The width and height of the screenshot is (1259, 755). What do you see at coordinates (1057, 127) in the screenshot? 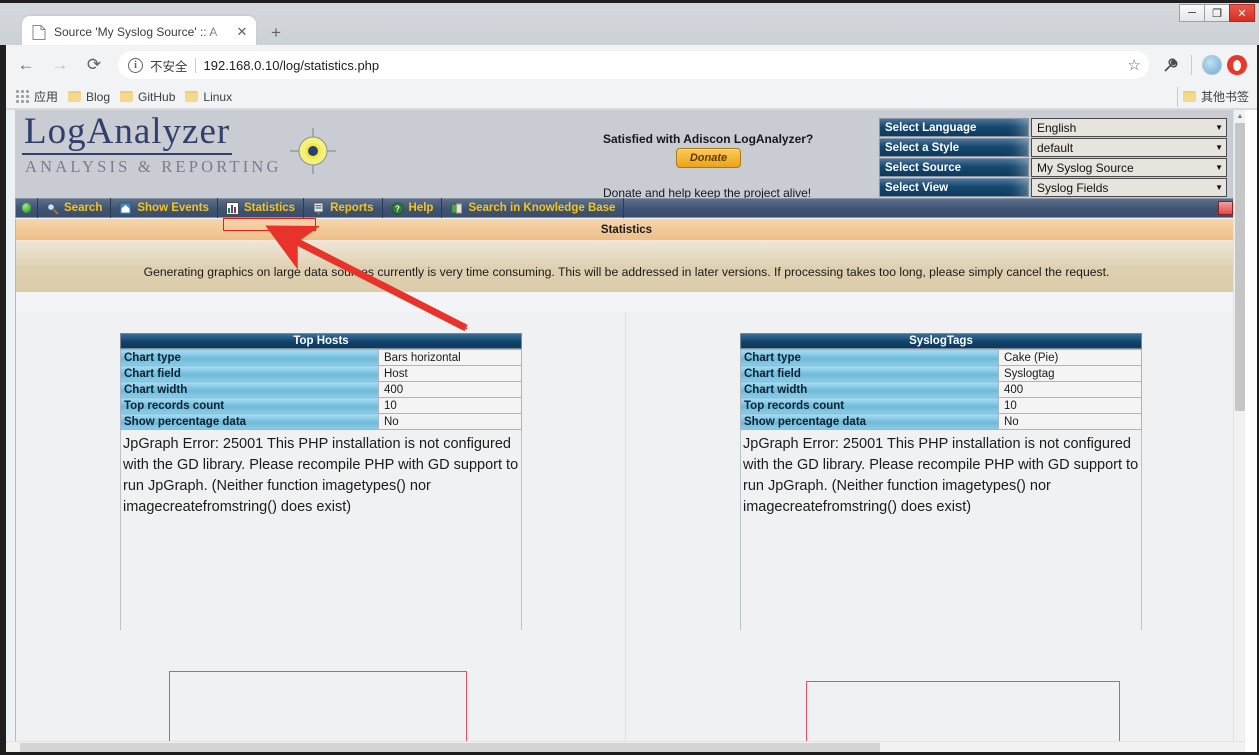
I see `select-language-value: English` at bounding box center [1057, 127].